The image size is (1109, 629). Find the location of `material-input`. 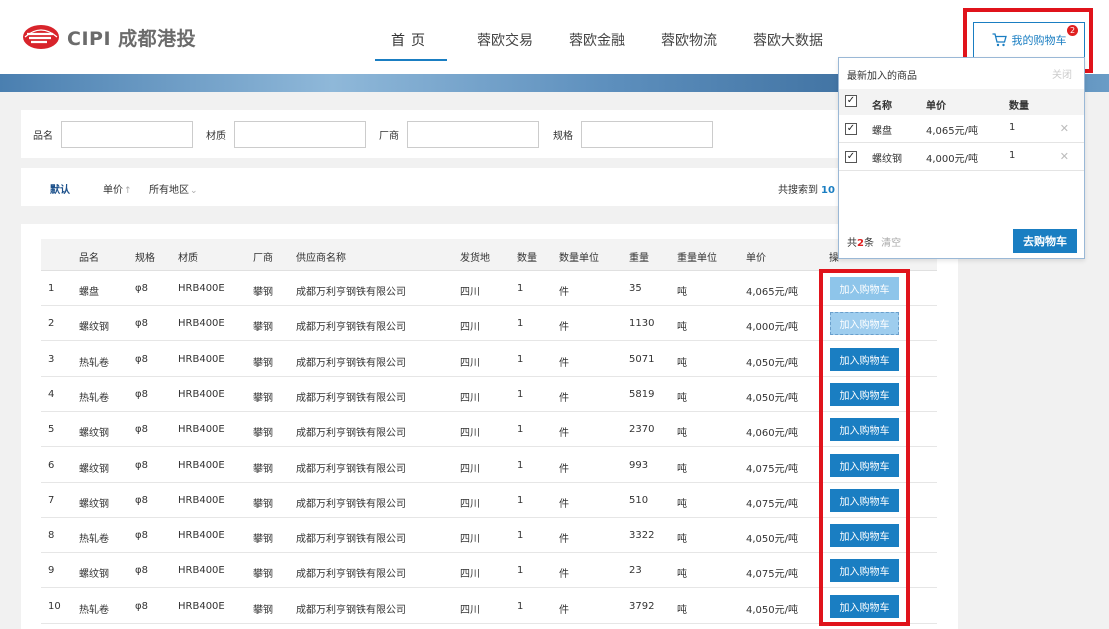

material-input is located at coordinates (300, 134).